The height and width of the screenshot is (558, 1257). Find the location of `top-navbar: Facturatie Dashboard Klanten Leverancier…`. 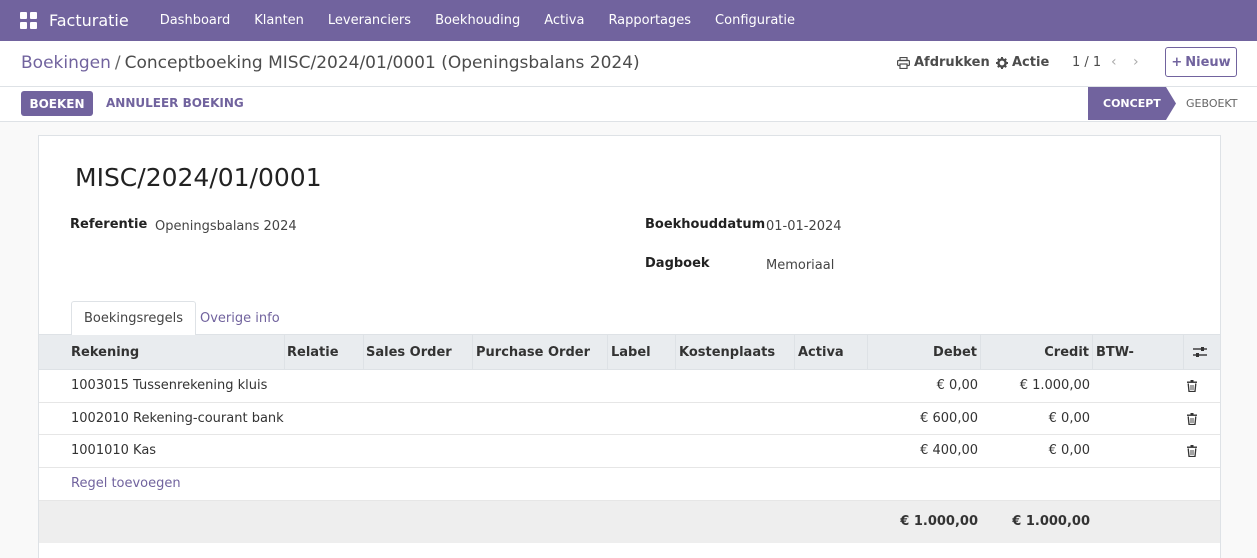

top-navbar: Facturatie Dashboard Klanten Leverancier… is located at coordinates (628, 20).